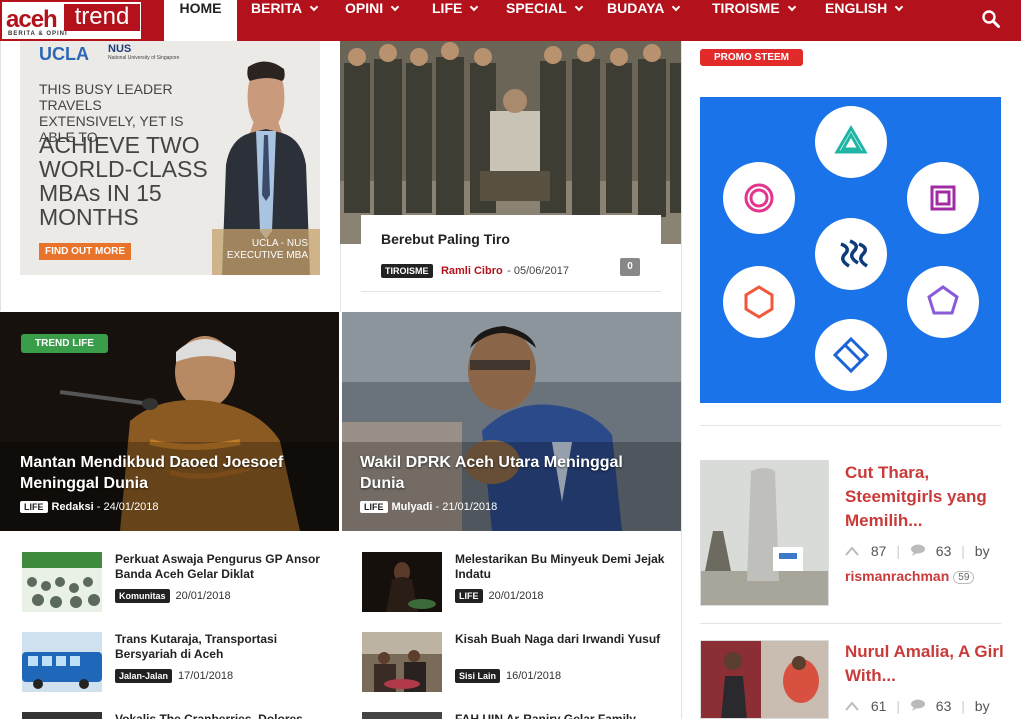  I want to click on list-item-title: FAH UIN Ar-Raniry Gelar Family, so click(560, 715).